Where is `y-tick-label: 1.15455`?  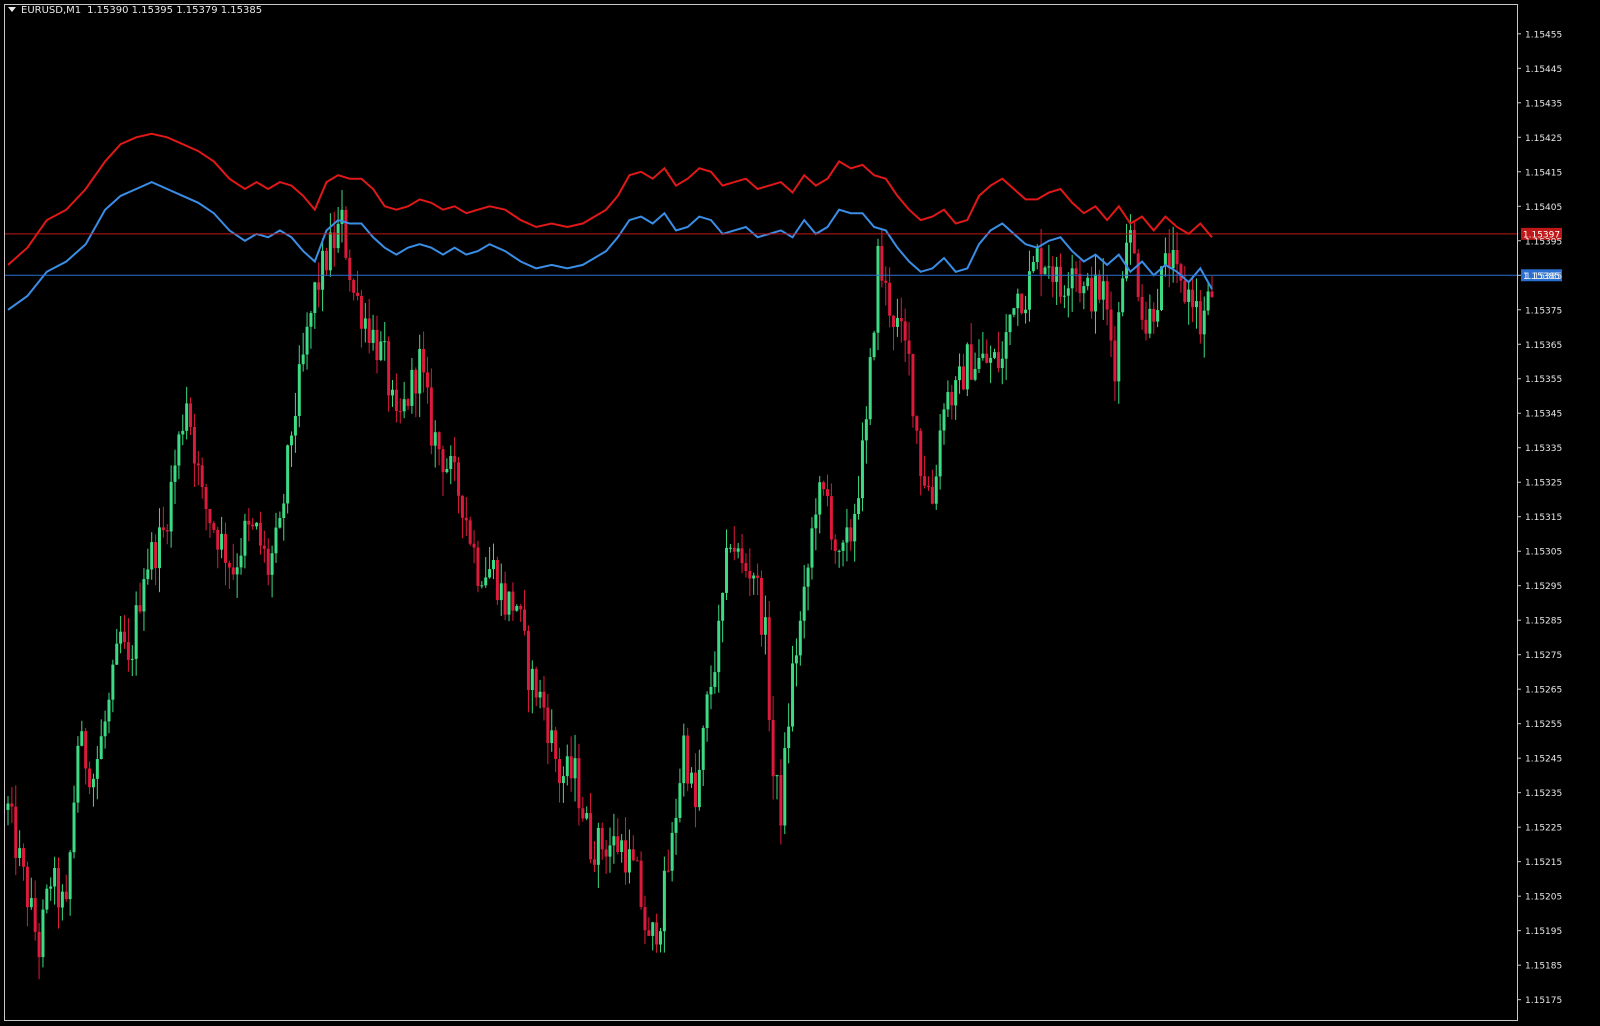
y-tick-label: 1.15455 is located at coordinates (1543, 35).